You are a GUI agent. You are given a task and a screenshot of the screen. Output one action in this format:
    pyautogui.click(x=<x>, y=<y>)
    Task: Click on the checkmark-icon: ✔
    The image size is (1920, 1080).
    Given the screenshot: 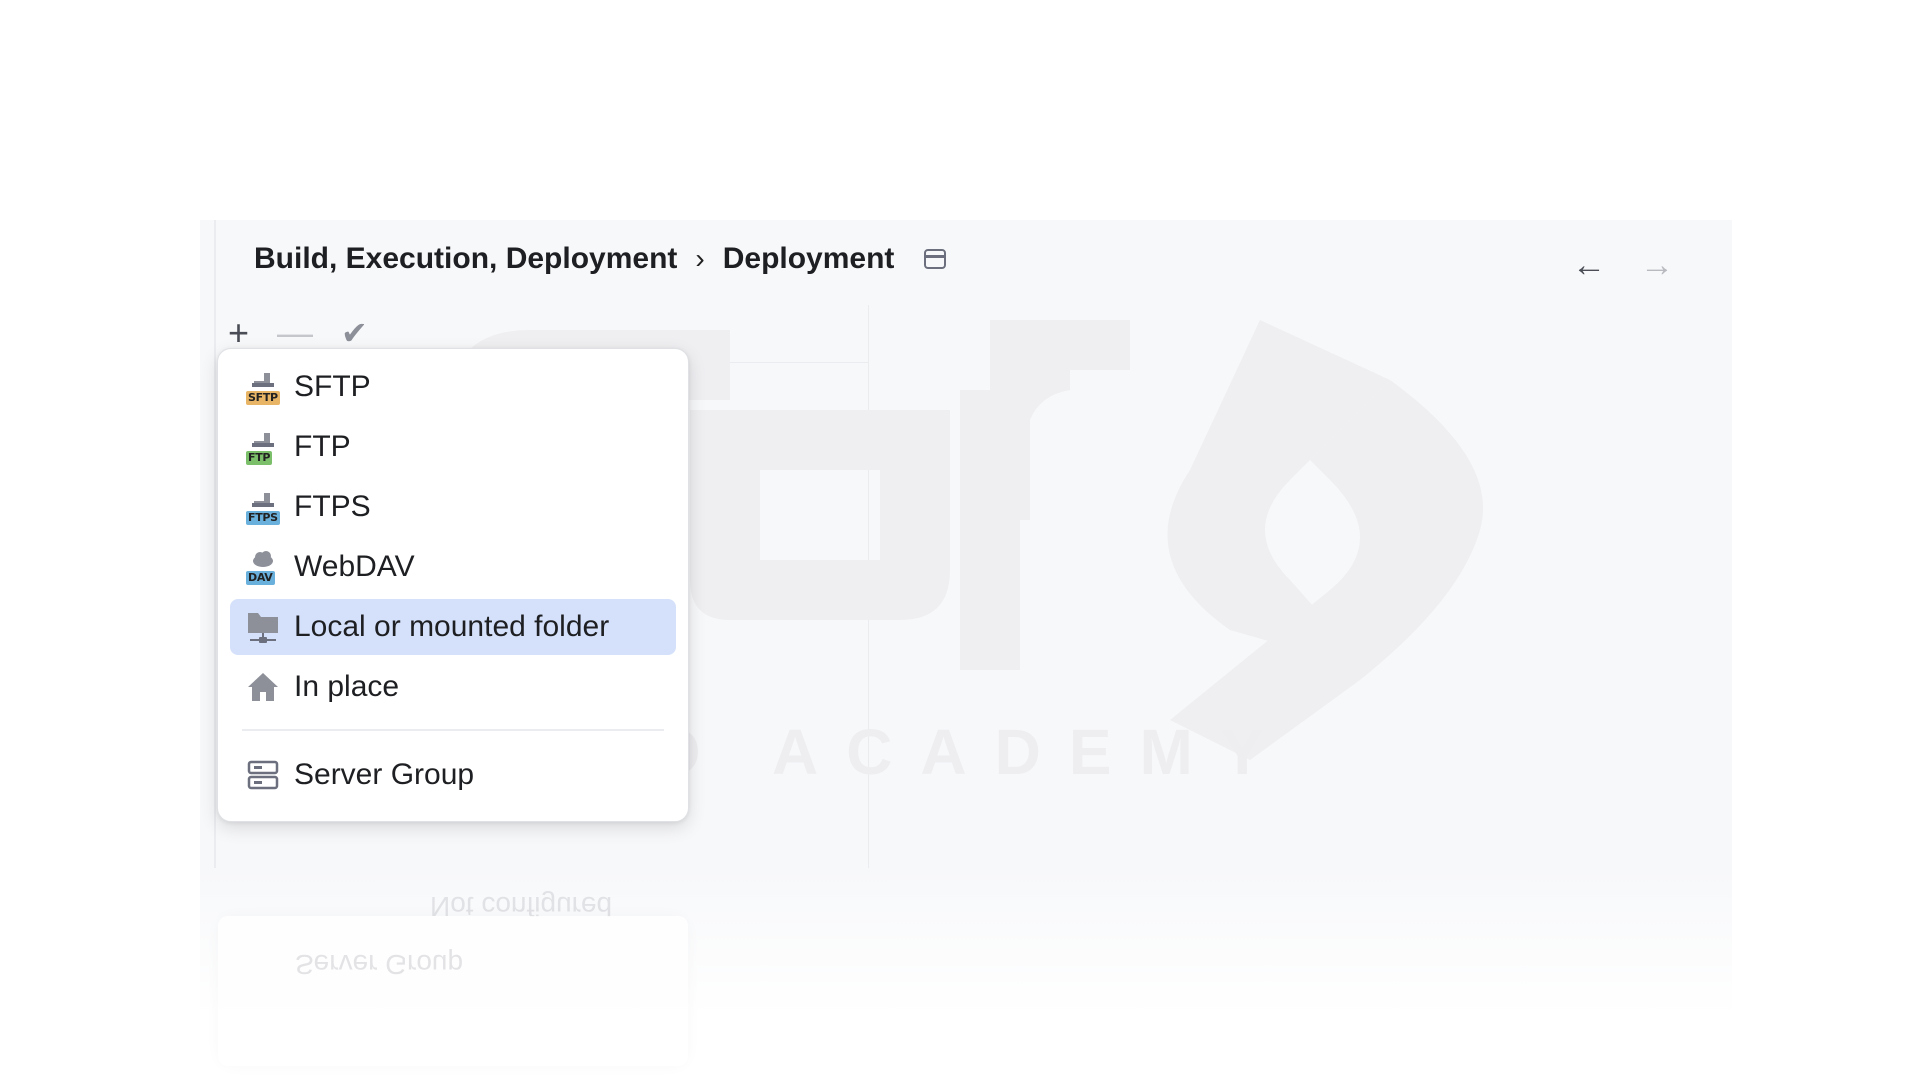 What is the action you would take?
    pyautogui.click(x=354, y=333)
    